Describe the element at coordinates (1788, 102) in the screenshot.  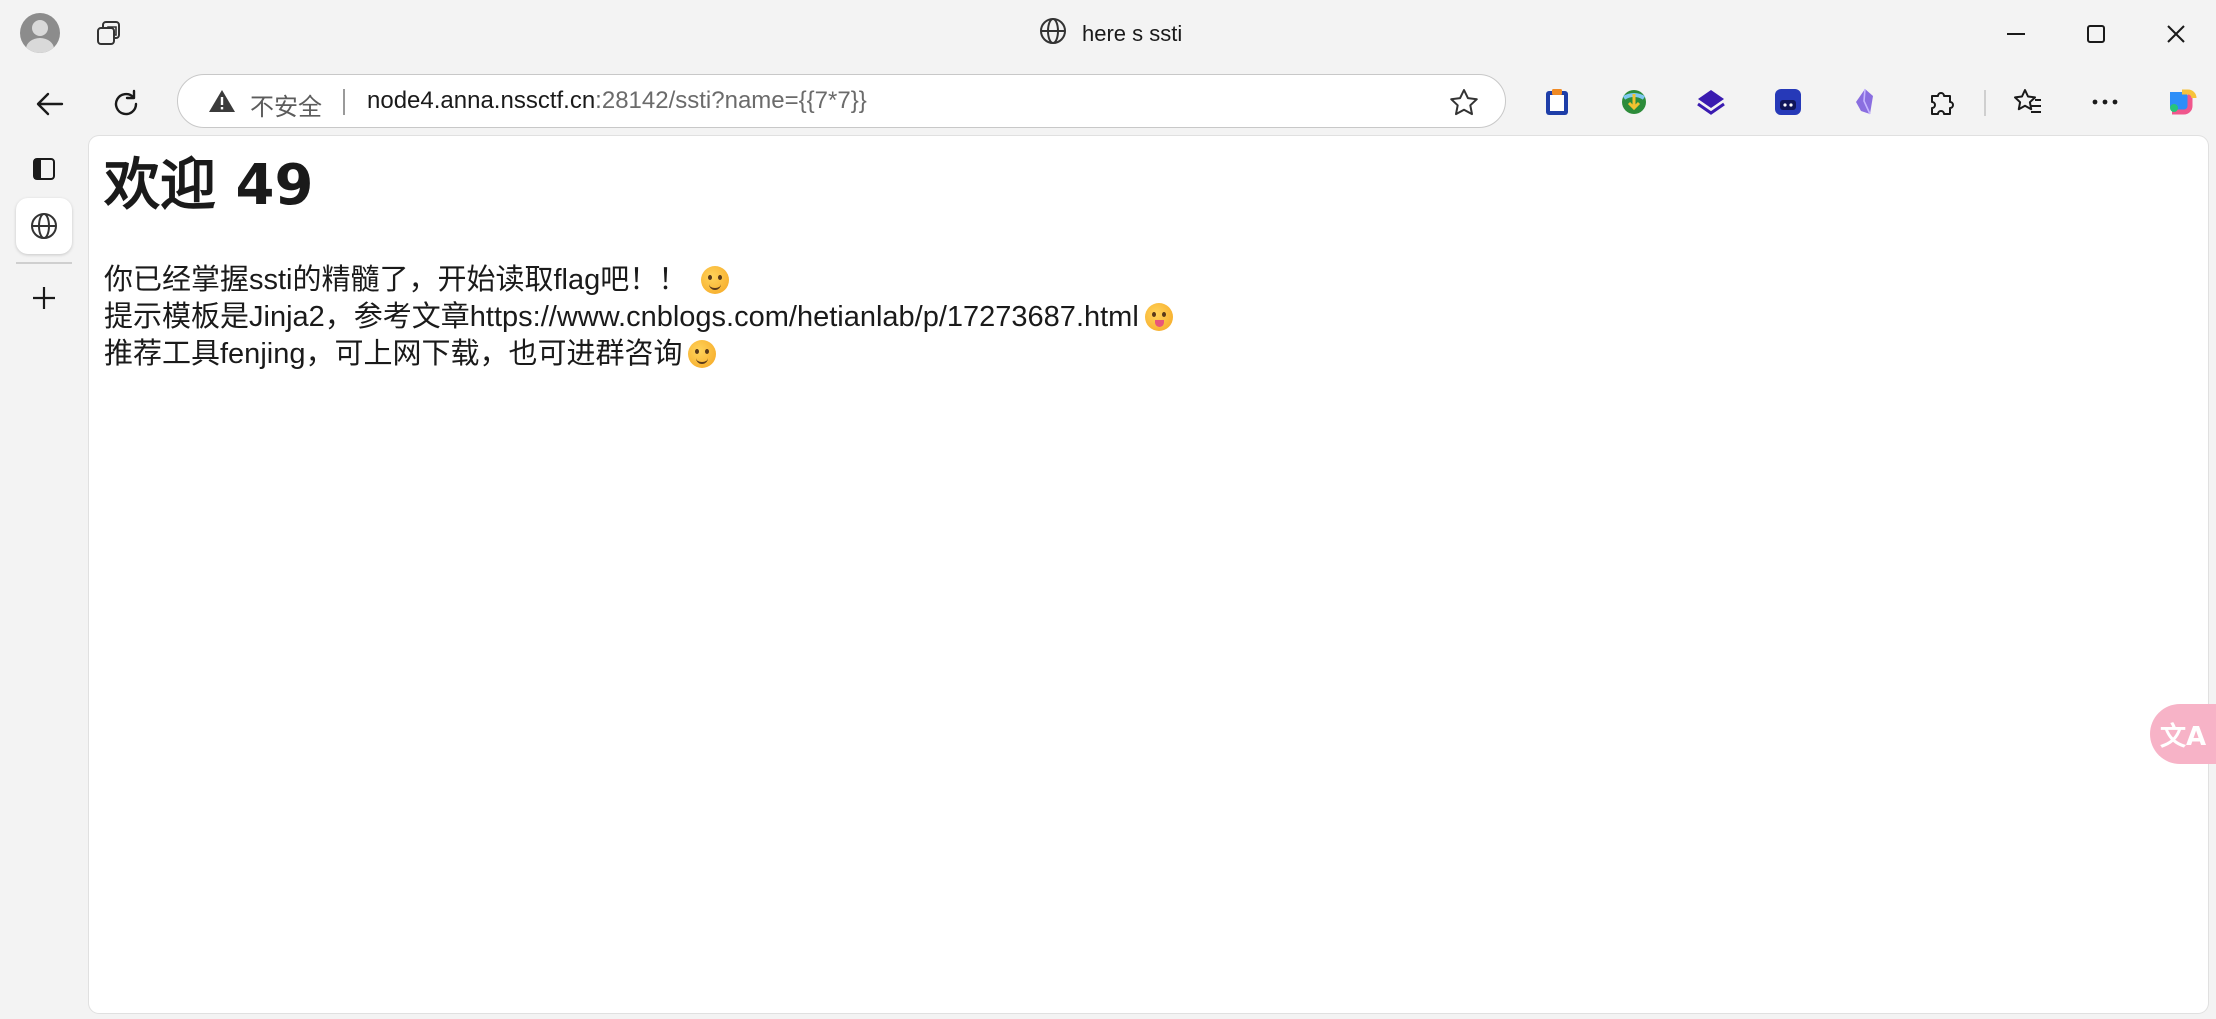
I see `game-extension-icon` at that location.